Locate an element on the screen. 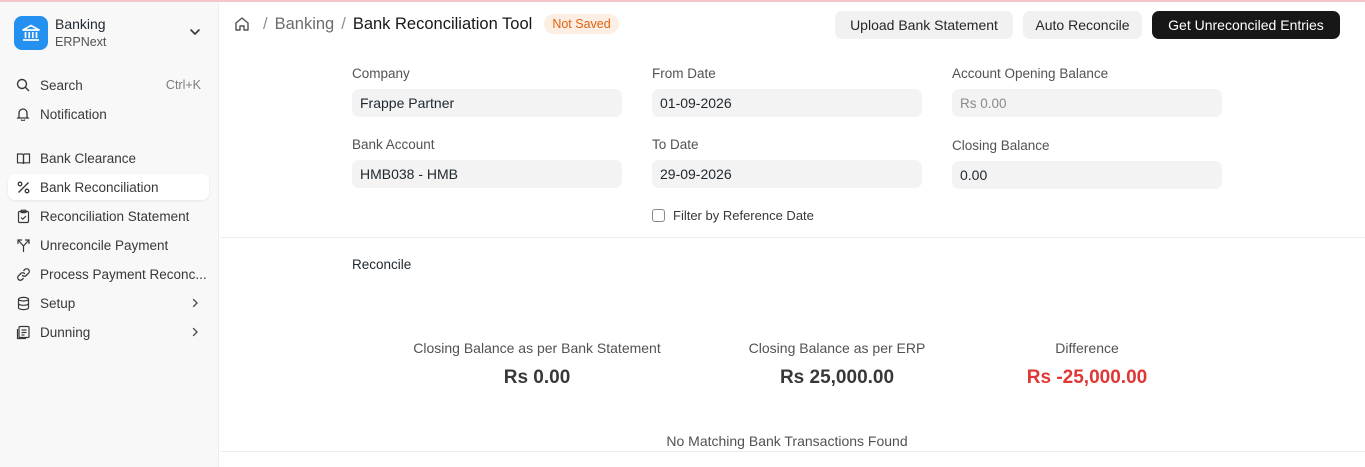 The height and width of the screenshot is (467, 1365). sidebar-item-label: Bank Reconciliation is located at coordinates (99, 187).